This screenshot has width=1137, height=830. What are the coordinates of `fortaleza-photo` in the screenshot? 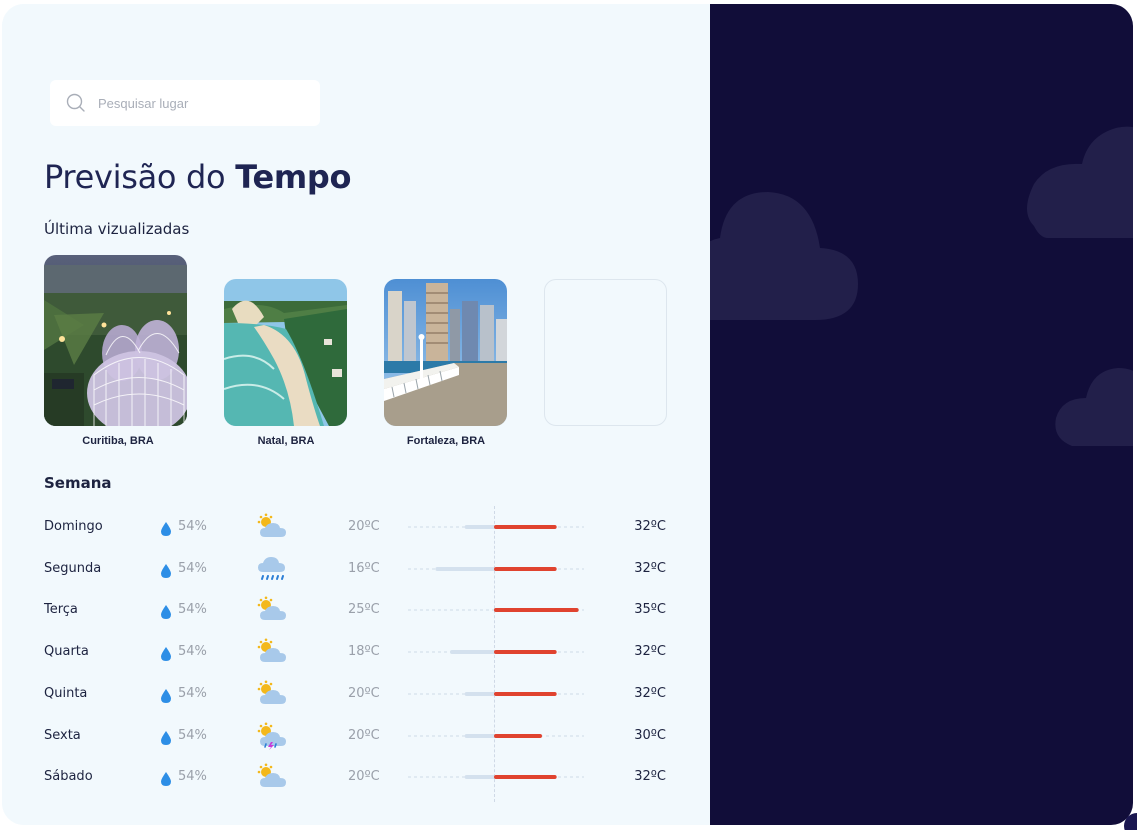 It's located at (445, 352).